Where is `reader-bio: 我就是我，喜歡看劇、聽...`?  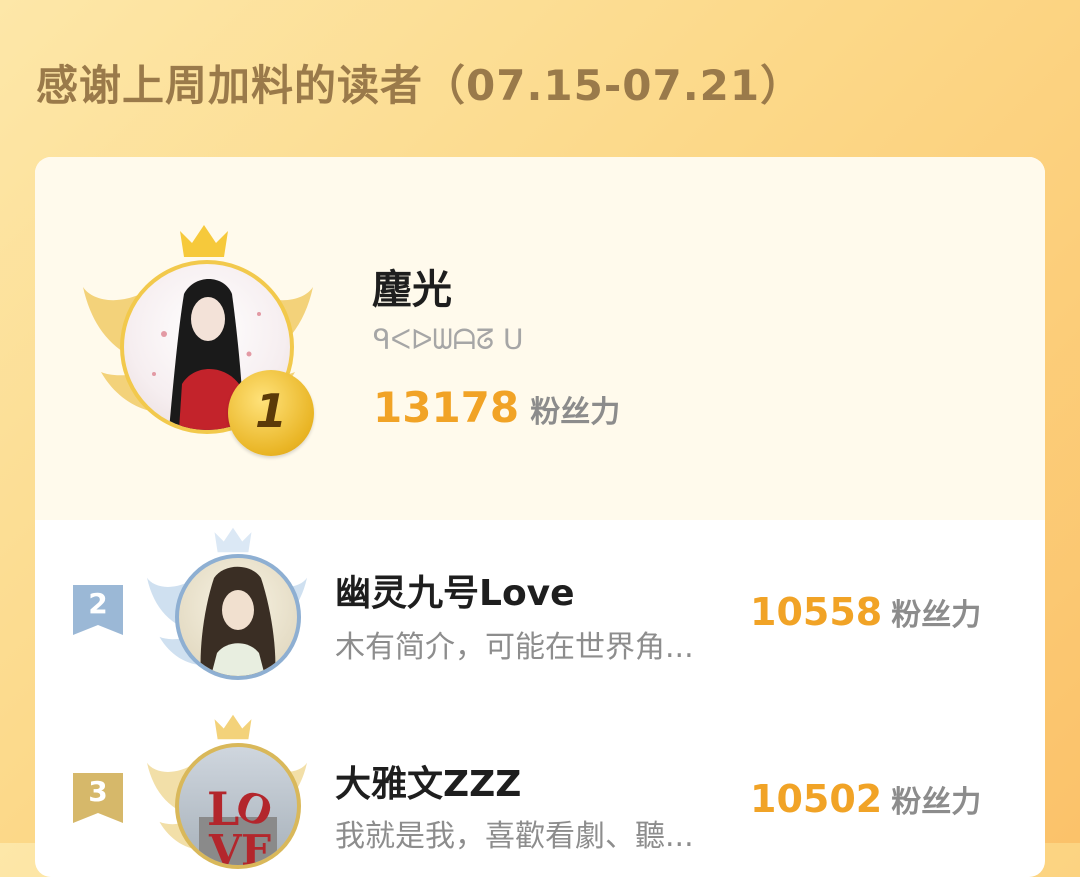
reader-bio: 我就是我，喜歡看劇、聽... is located at coordinates (514, 836).